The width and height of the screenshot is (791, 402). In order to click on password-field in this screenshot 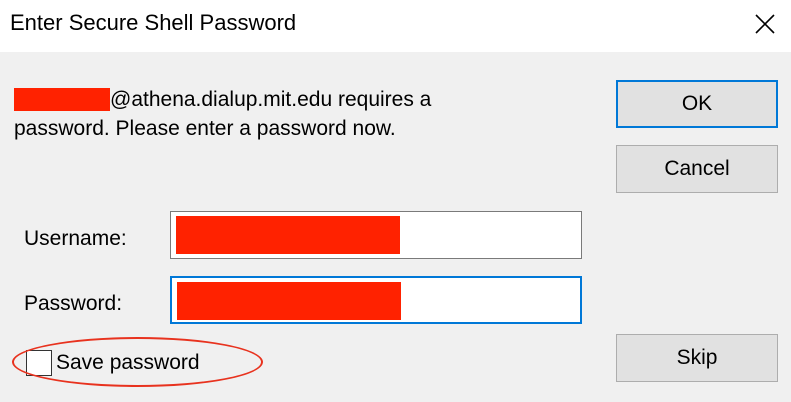, I will do `click(383, 300)`.